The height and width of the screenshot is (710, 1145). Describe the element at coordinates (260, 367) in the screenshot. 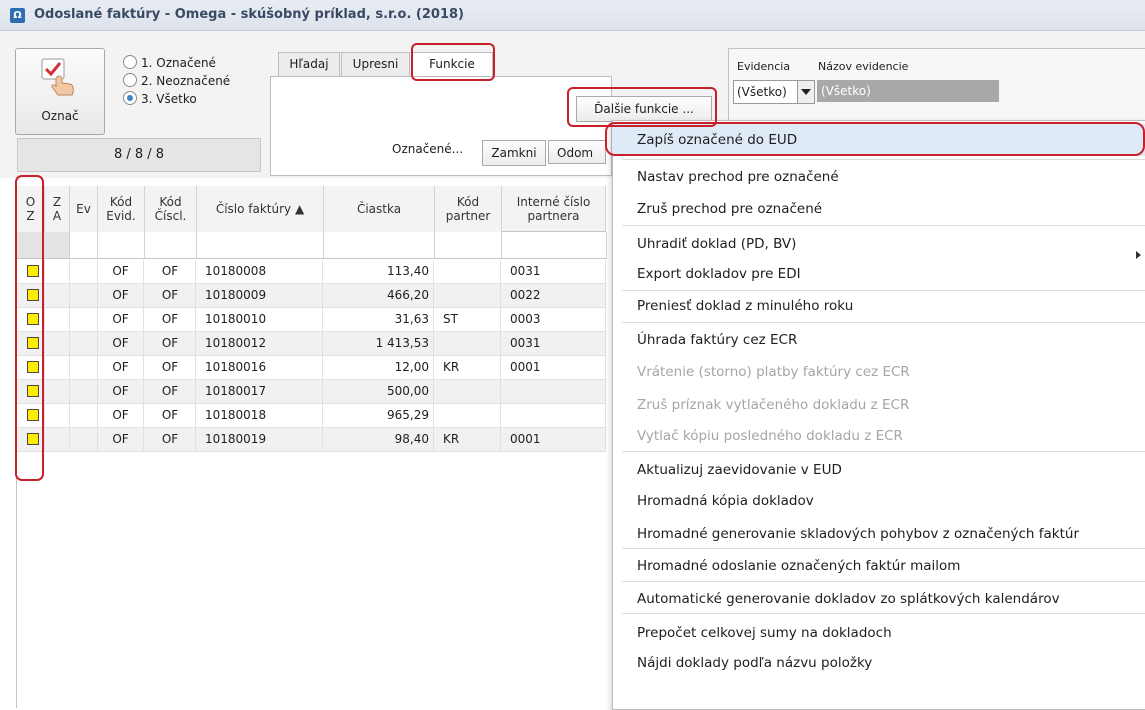

I see `cell-invoice-number: 10180016` at that location.